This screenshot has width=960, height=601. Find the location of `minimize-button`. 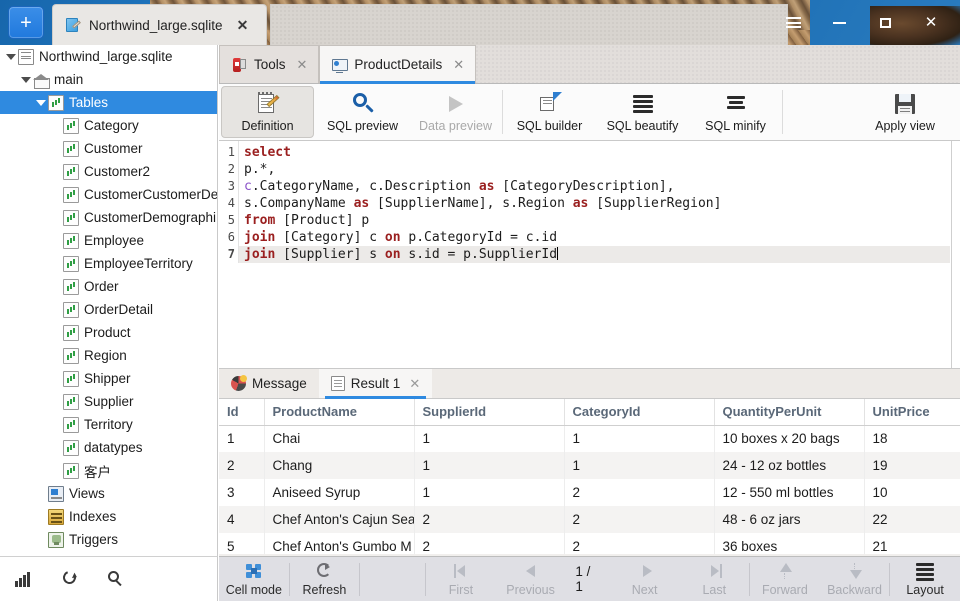

minimize-button is located at coordinates (839, 22).